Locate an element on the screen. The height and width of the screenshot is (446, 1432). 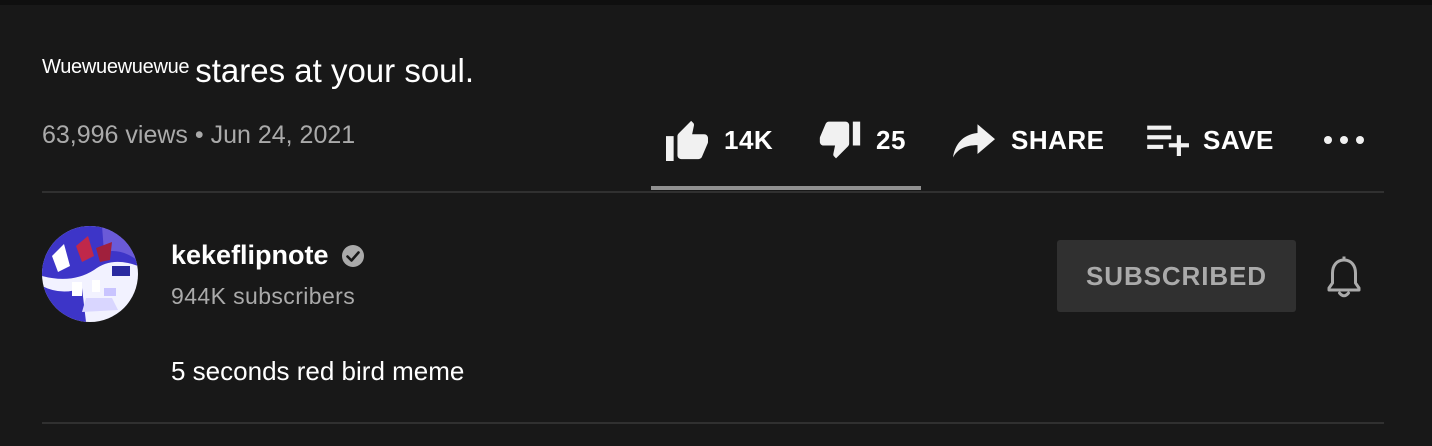
like-button: 14K is located at coordinates (718, 140).